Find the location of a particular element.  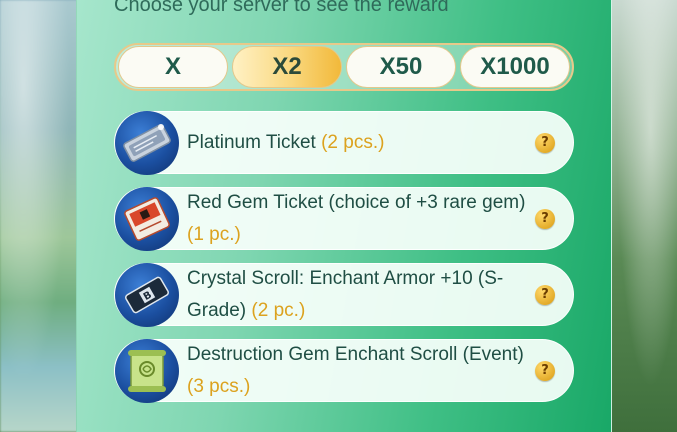

reward-name: Red Gem Ticket (choice of +3 rare gem) is located at coordinates (356, 202).